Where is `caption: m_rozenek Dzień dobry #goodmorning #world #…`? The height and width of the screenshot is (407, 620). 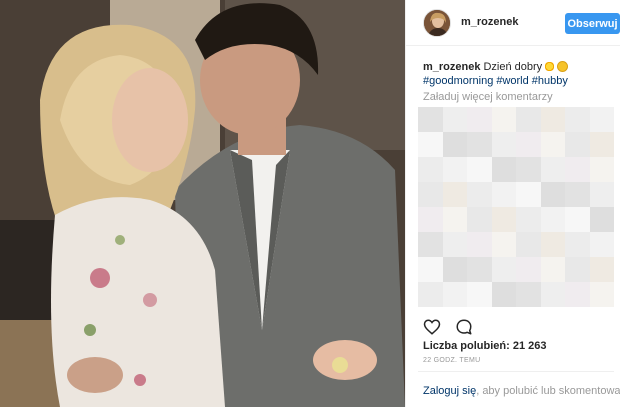 caption: m_rozenek Dzień dobry #goodmorning #world #… is located at coordinates (518, 74).